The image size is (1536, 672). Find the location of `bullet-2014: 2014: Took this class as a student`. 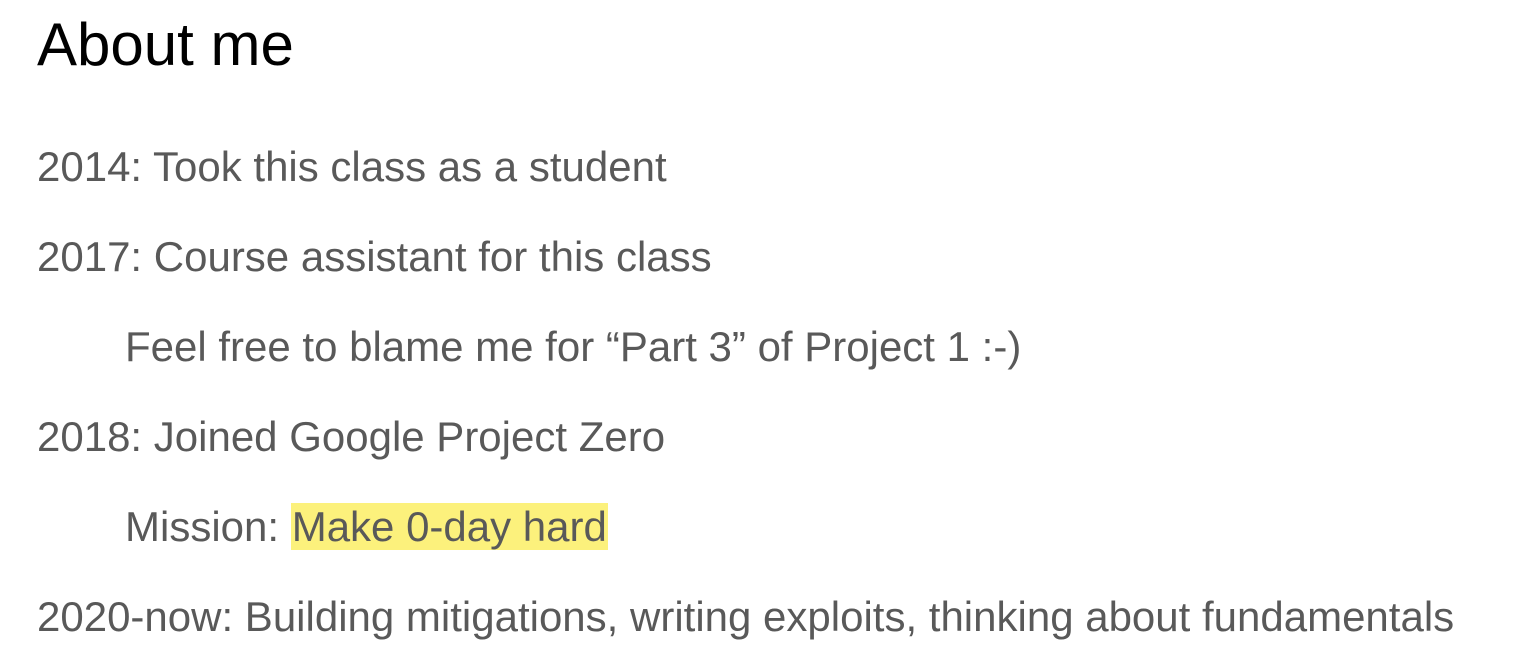

bullet-2014: 2014: Took this class as a student is located at coordinates (352, 166).